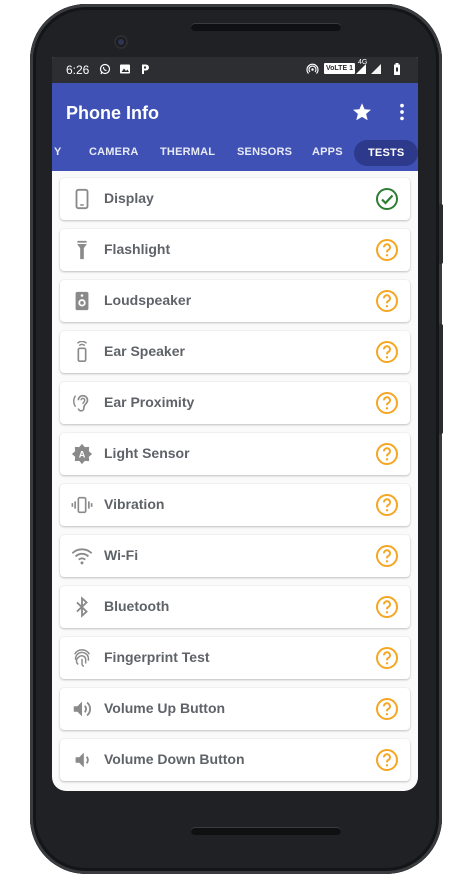  Describe the element at coordinates (82, 351) in the screenshot. I see `ear-speaker-icon` at that location.